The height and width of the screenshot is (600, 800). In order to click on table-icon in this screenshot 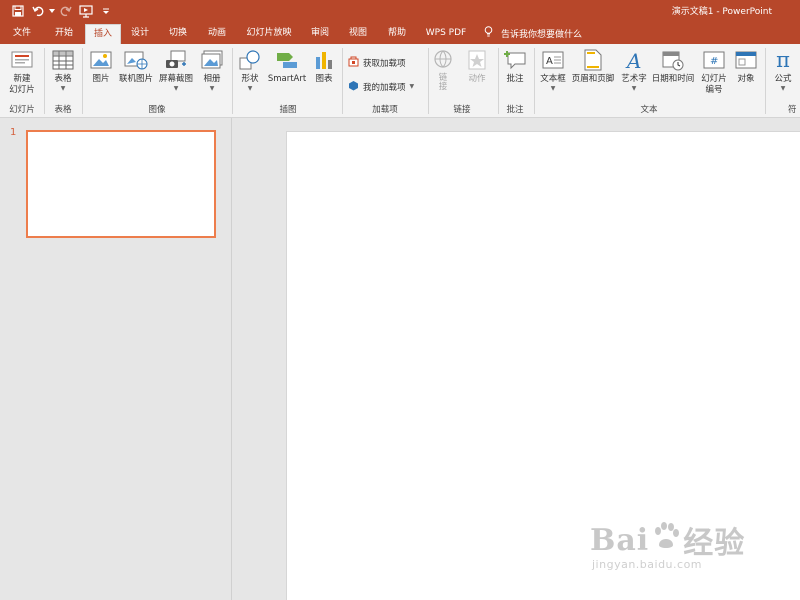, I will do `click(63, 60)`.